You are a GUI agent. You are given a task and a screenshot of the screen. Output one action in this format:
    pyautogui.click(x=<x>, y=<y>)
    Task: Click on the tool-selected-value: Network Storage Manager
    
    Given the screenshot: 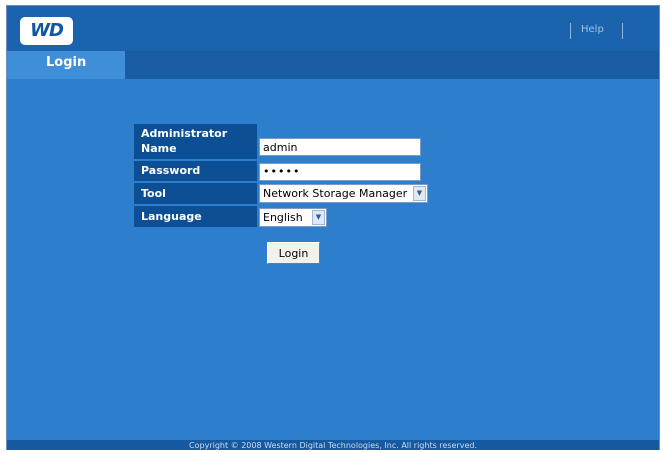 What is the action you would take?
    pyautogui.click(x=335, y=193)
    